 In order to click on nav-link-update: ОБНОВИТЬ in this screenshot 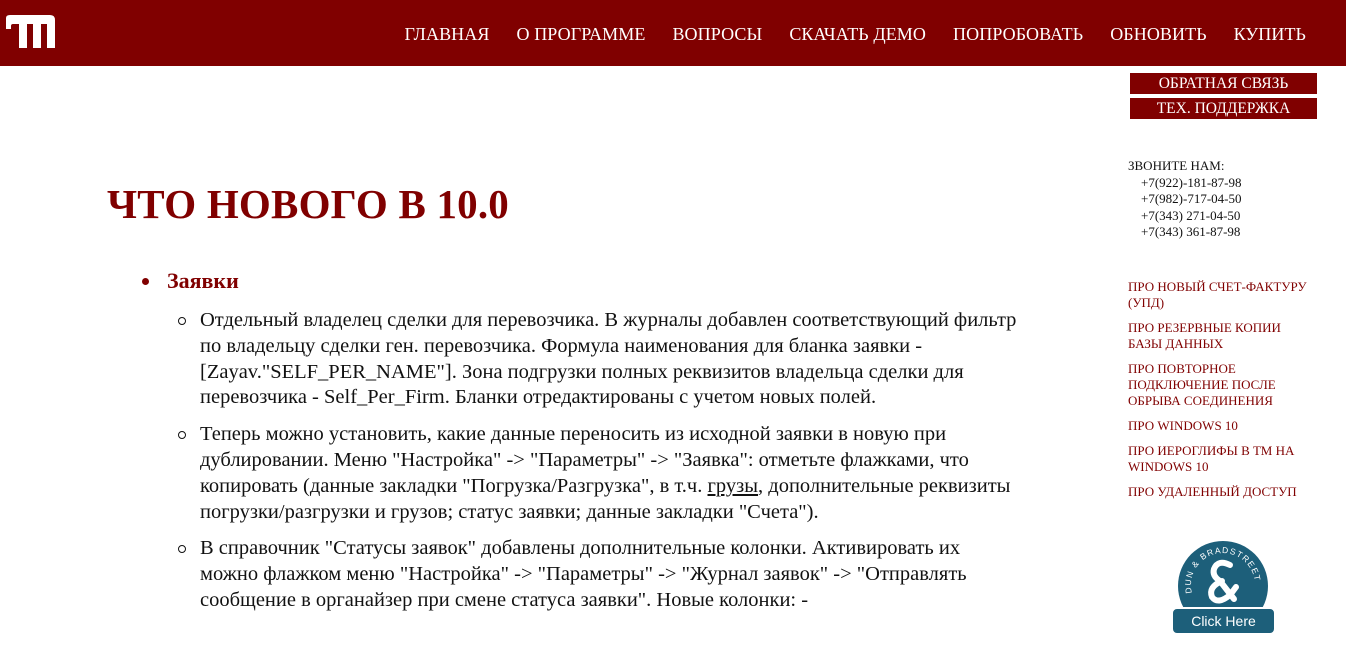, I will do `click(1158, 33)`.